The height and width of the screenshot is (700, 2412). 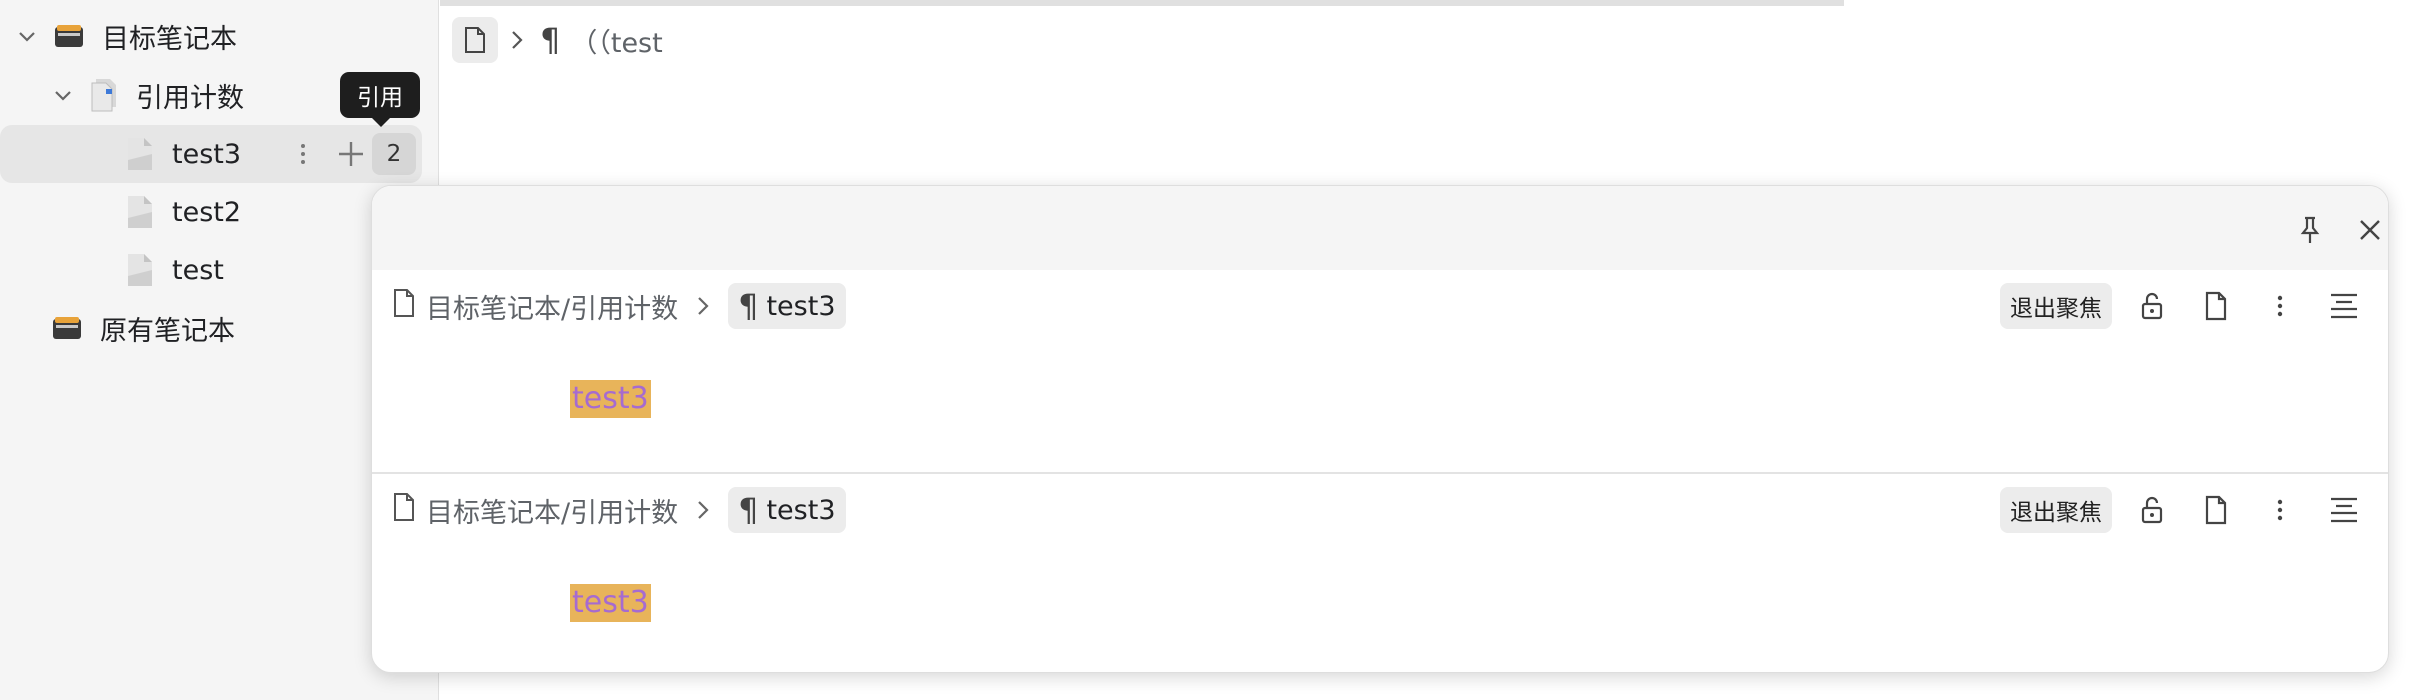 I want to click on tree-doc-test: test, so click(x=211, y=270).